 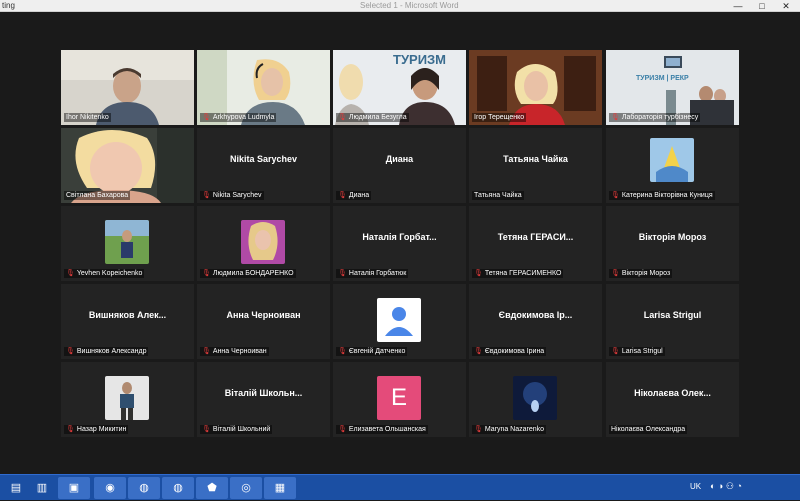 What do you see at coordinates (672, 315) in the screenshot?
I see `participant-display-name: Larisa Strigul` at bounding box center [672, 315].